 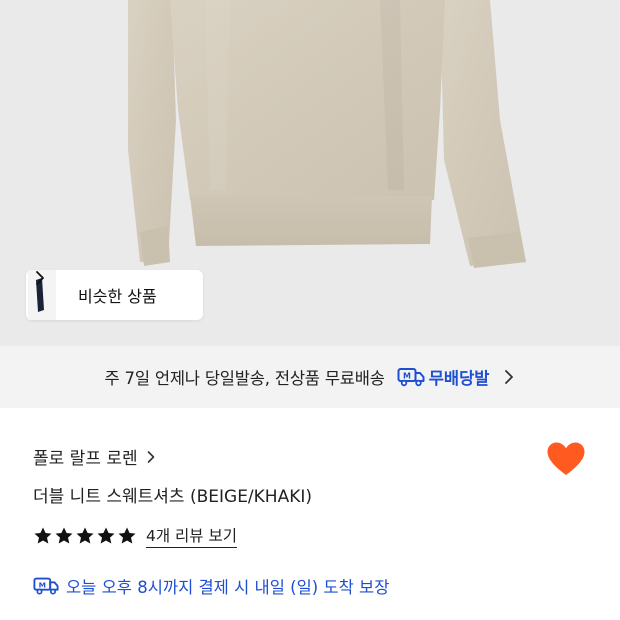 I want to click on review-link: 4개 리뷰 보기, so click(x=192, y=536).